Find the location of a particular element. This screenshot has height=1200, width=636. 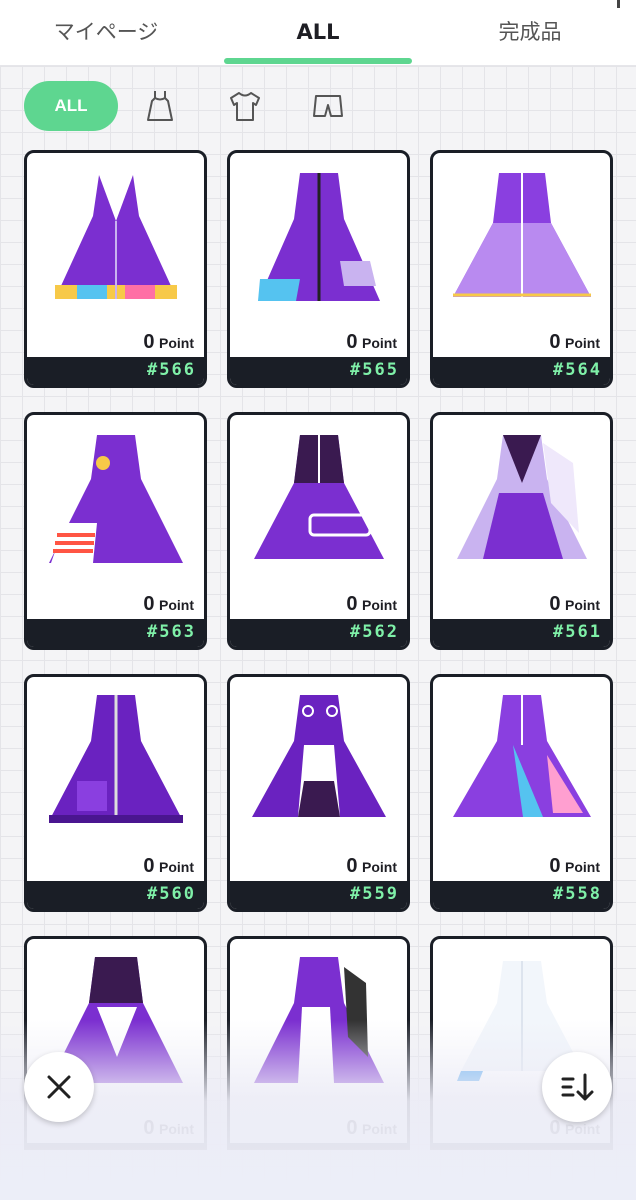

outfit-id: #561 is located at coordinates (577, 632).